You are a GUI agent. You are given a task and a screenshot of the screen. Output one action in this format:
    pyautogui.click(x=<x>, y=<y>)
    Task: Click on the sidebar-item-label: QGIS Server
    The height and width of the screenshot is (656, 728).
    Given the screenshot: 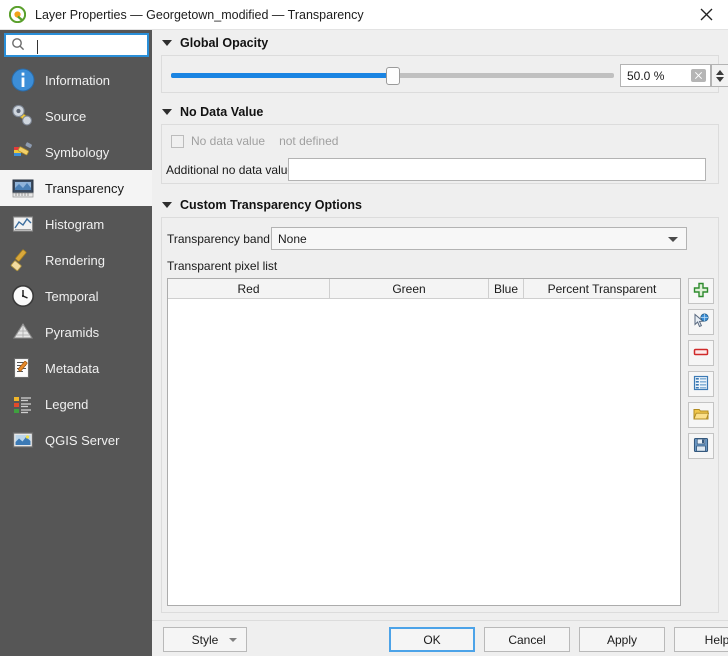 What is the action you would take?
    pyautogui.click(x=82, y=440)
    